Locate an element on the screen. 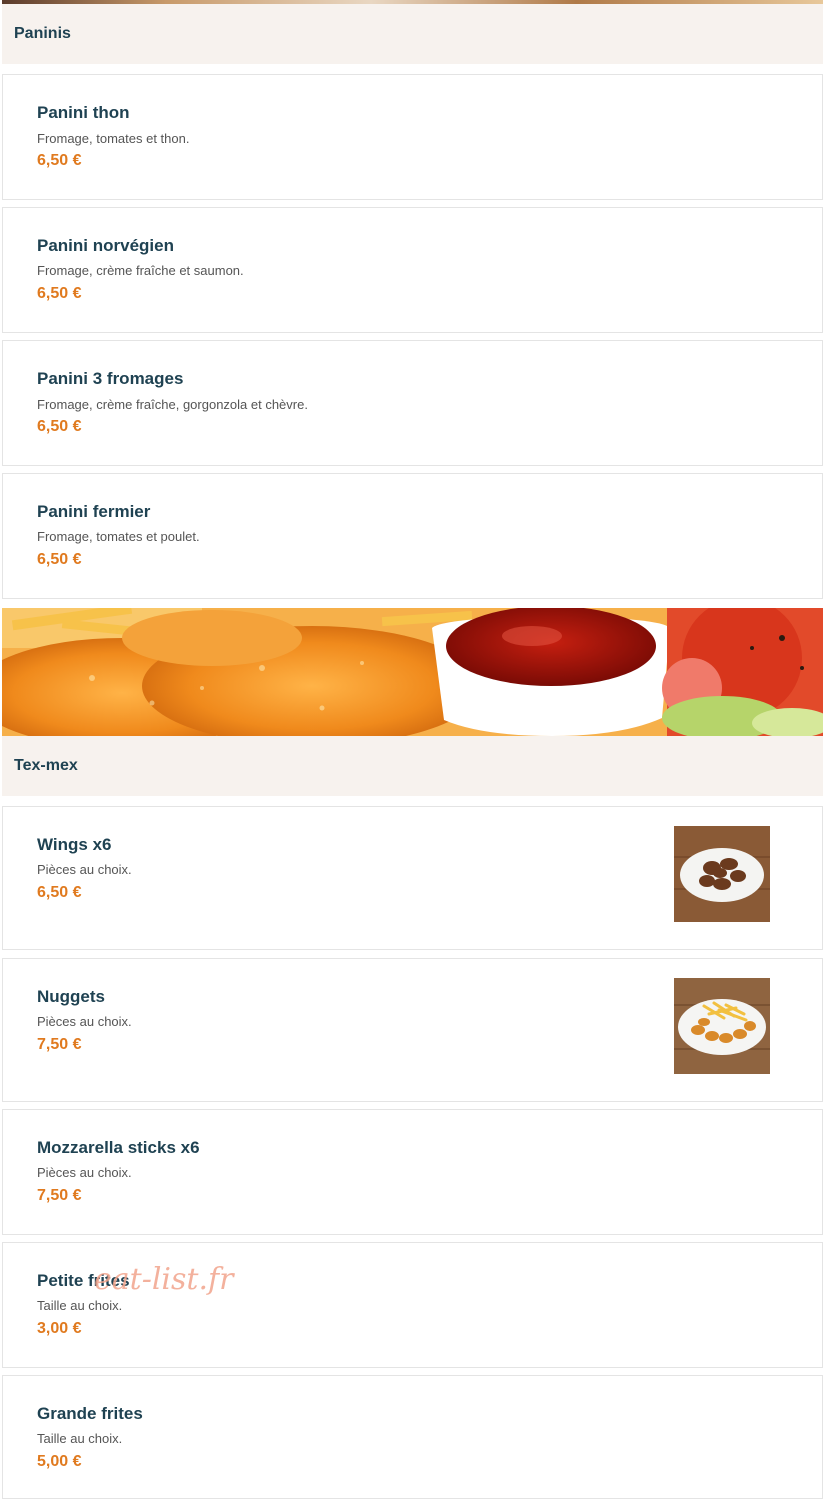 The image size is (833, 1500). menu-item-card: Petite frites Taille au choix. 3,00 € is located at coordinates (412, 1305).